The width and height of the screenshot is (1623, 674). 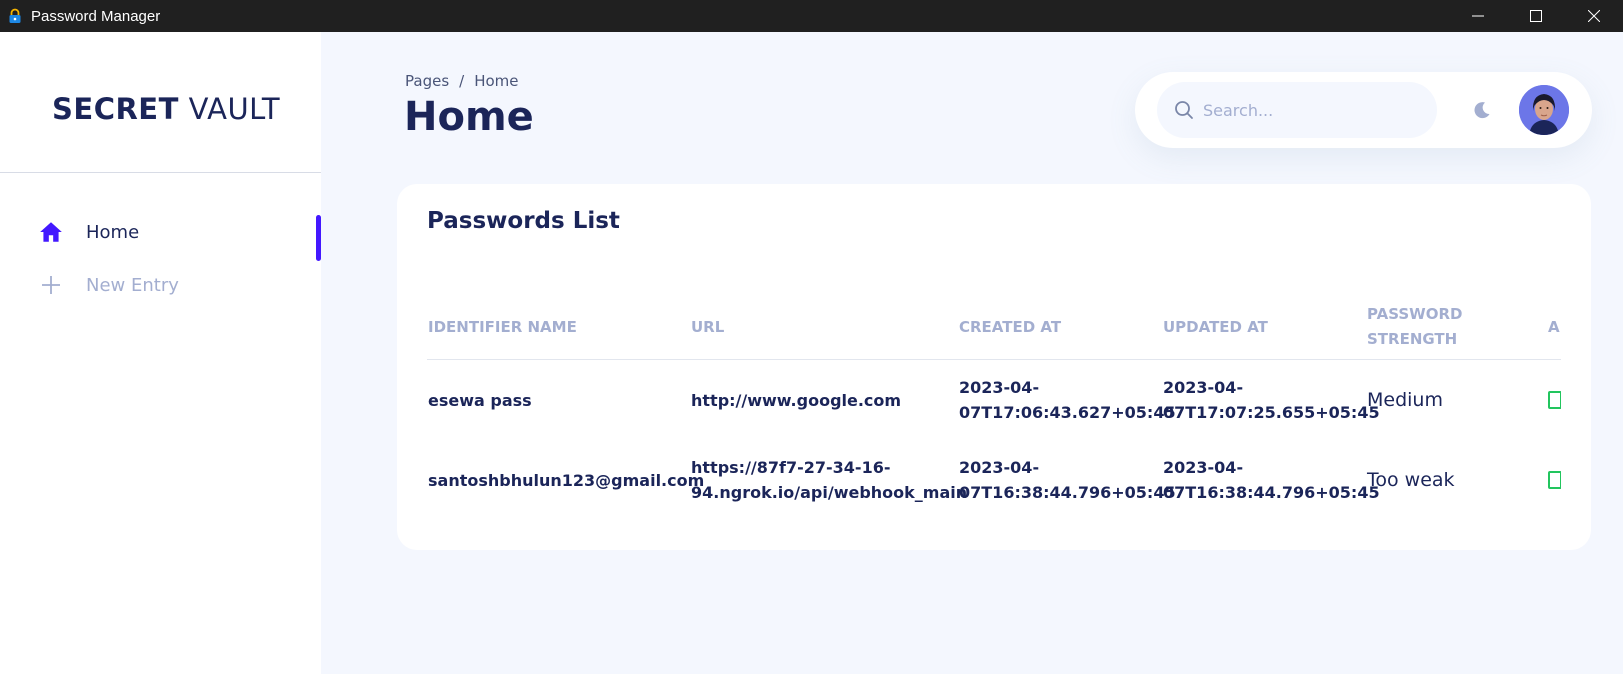 What do you see at coordinates (496, 81) in the screenshot?
I see `breadcrumb-current: Home` at bounding box center [496, 81].